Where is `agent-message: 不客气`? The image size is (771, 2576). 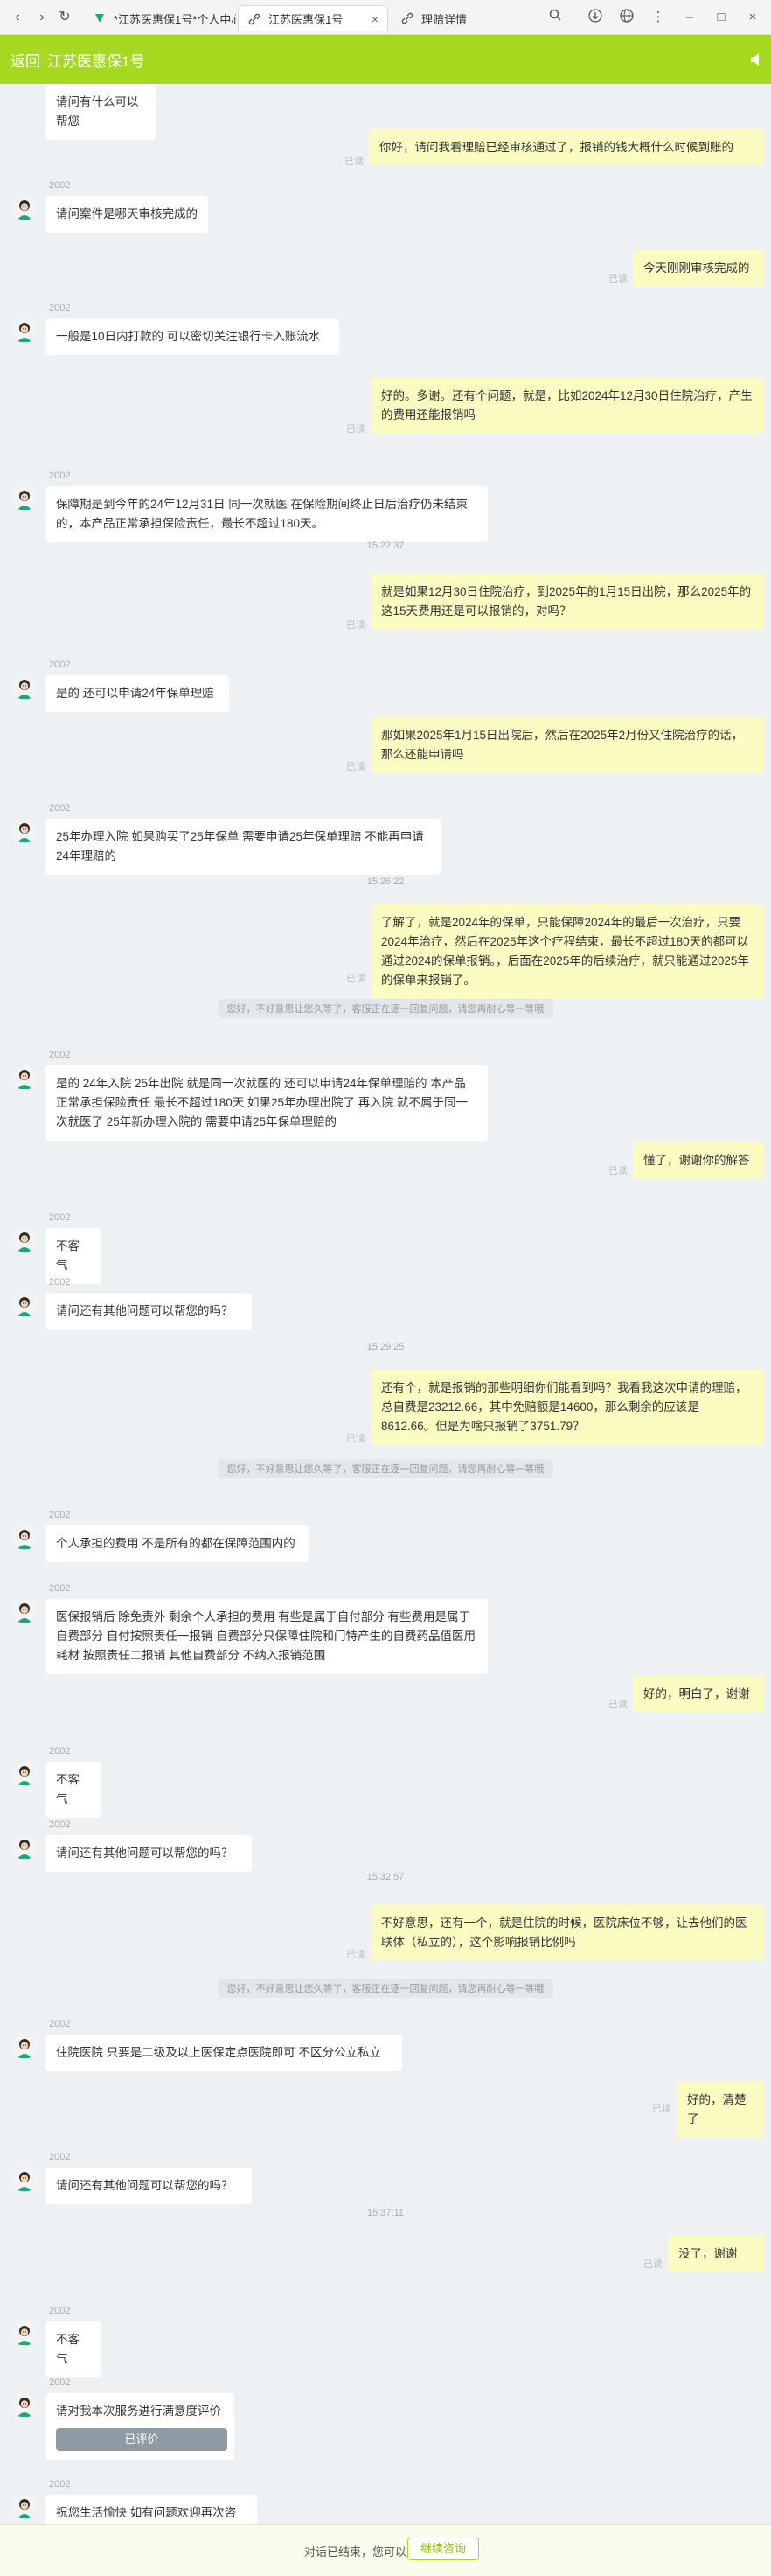
agent-message: 不客气 is located at coordinates (73, 1790).